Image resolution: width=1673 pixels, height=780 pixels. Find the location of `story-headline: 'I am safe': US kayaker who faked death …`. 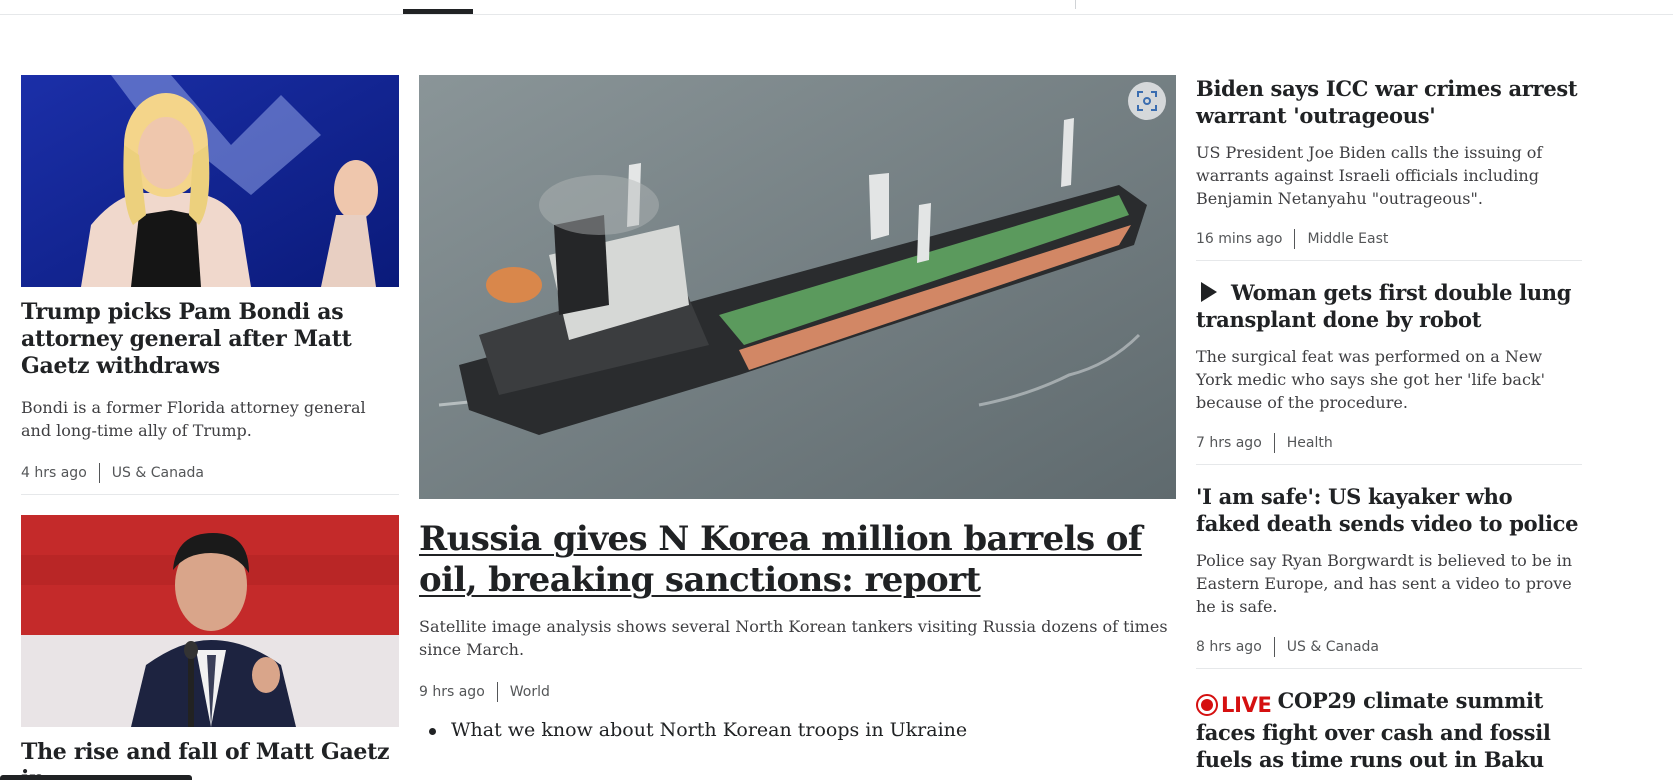

story-headline: 'I am safe': US kayaker who faked death … is located at coordinates (1389, 510).